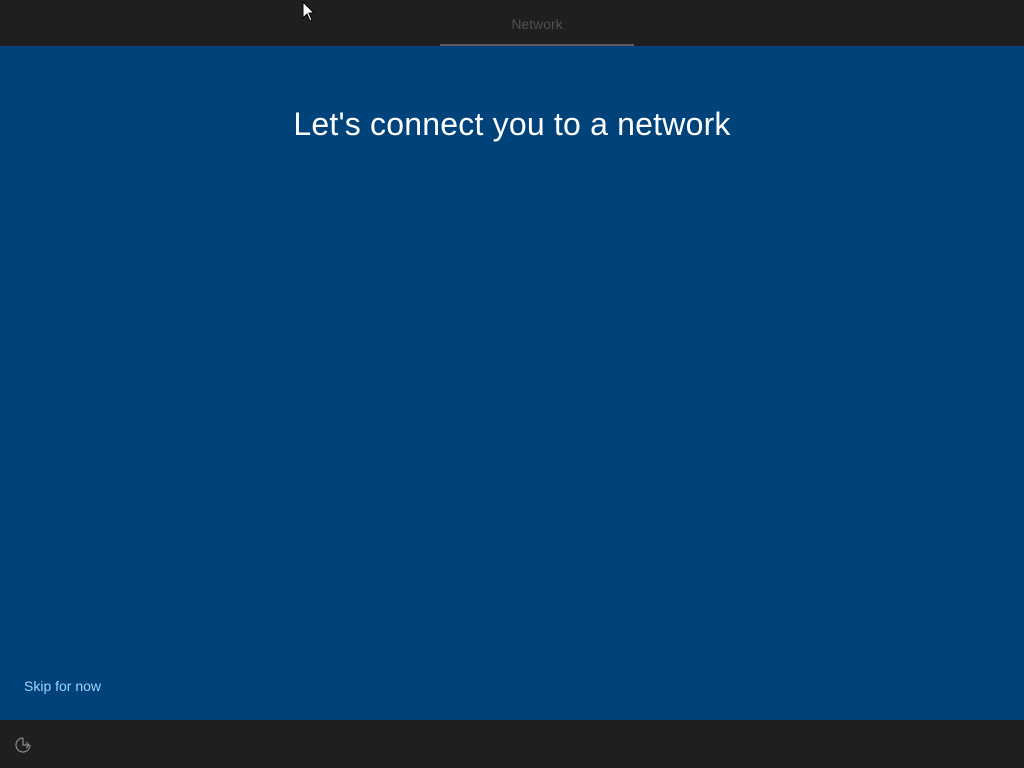  I want to click on tab-network: Network, so click(537, 23).